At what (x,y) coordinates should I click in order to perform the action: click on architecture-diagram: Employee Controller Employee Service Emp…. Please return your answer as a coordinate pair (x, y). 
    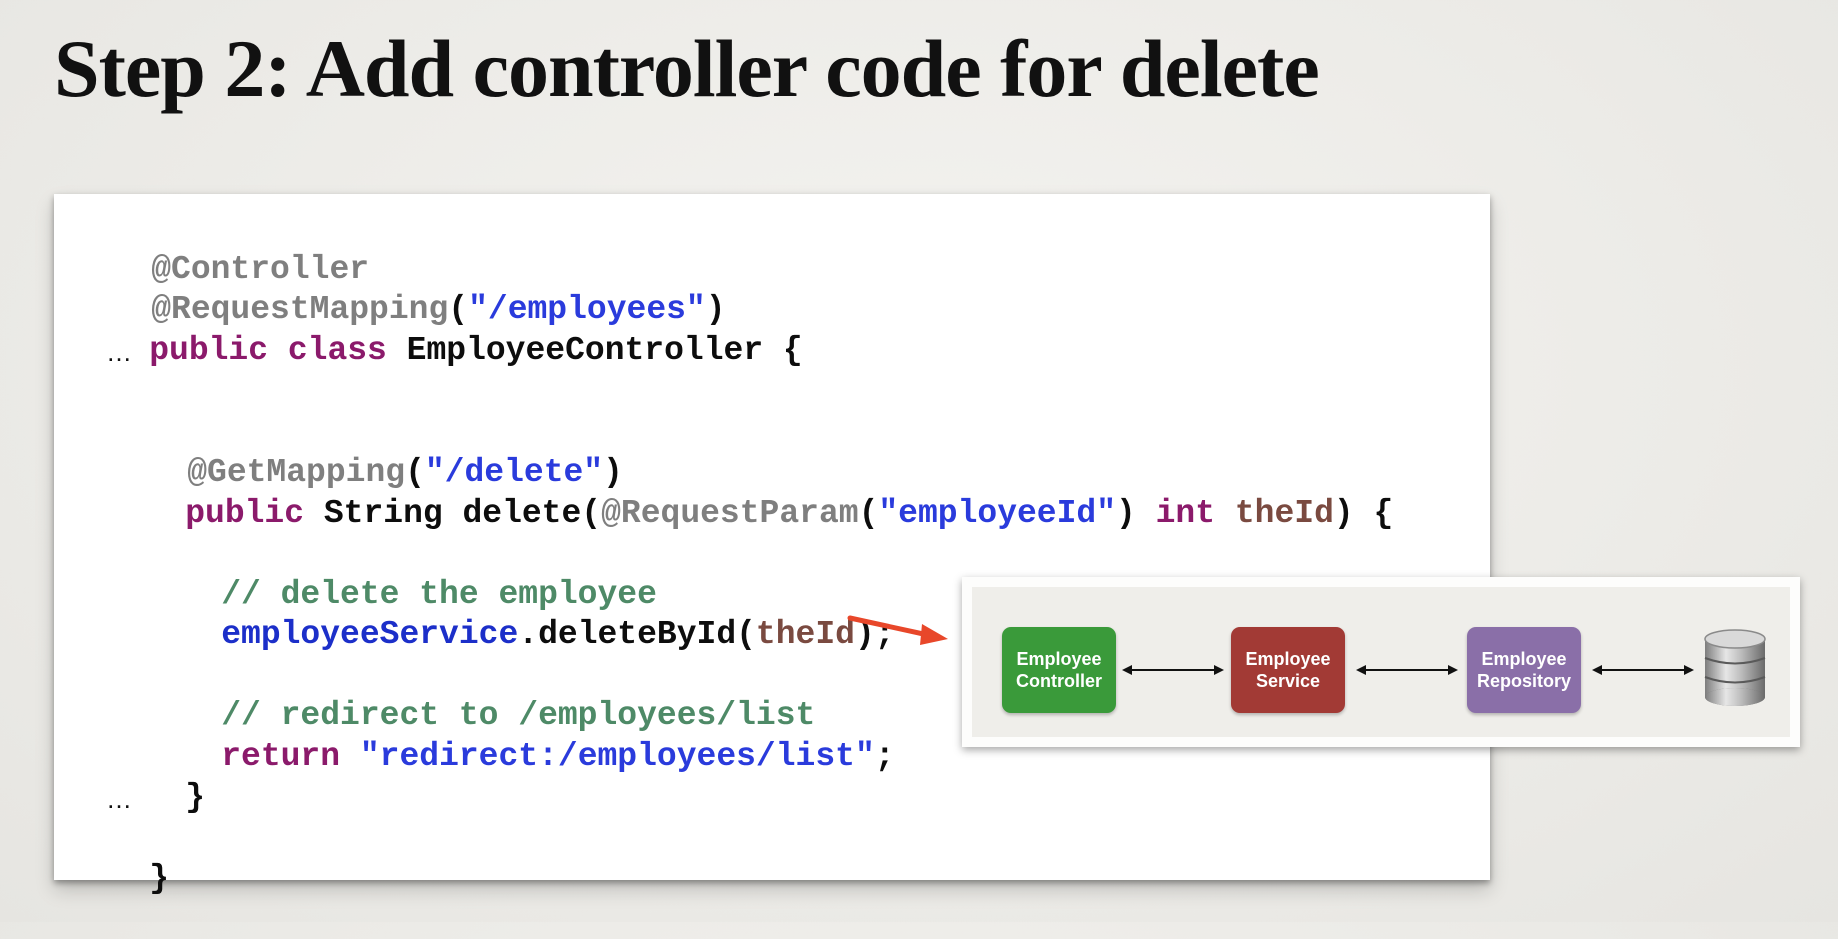
    Looking at the image, I should click on (1381, 662).